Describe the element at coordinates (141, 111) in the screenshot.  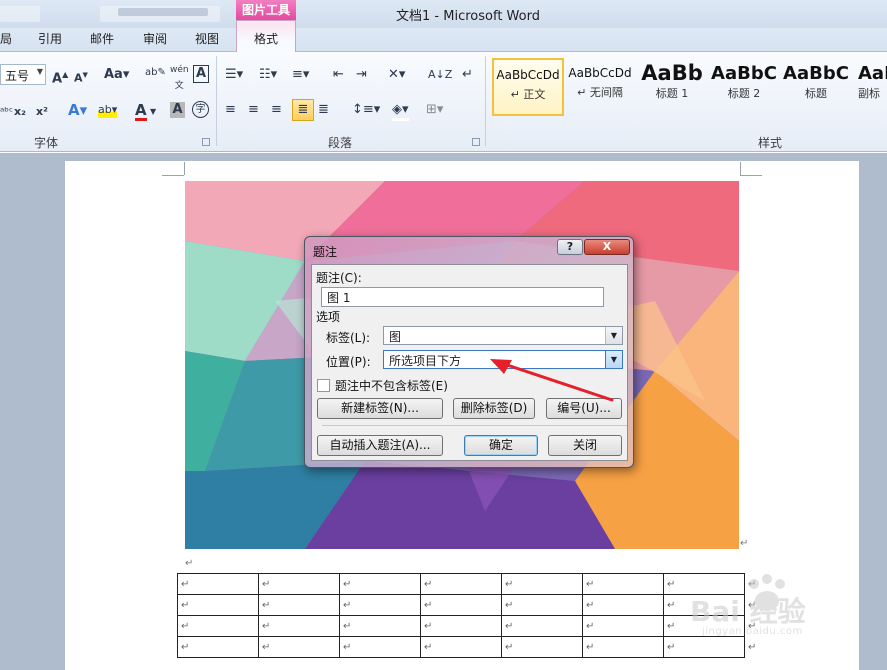
I see `font-color-icon: A` at that location.